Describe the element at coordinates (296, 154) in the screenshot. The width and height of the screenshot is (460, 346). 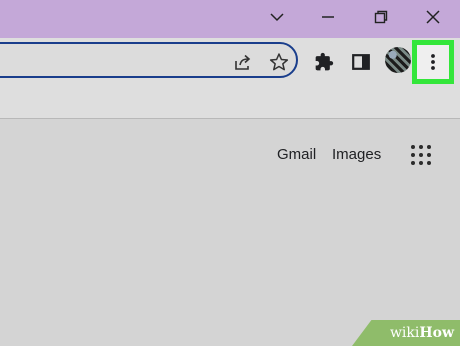
I see `gmail-link: Gmail` at that location.